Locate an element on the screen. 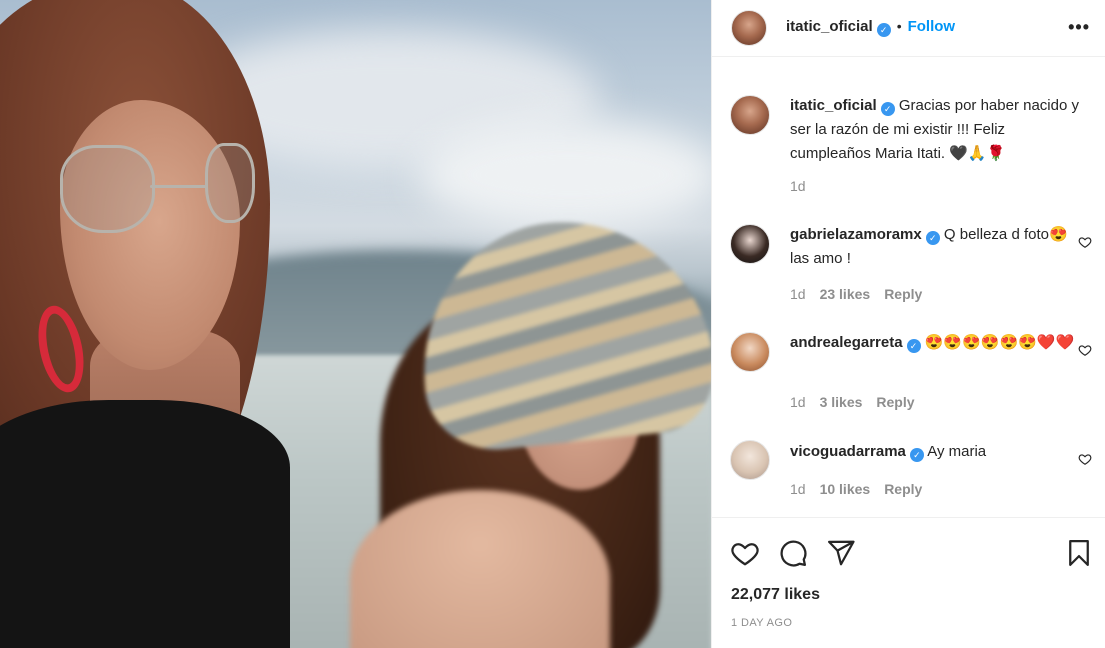 The image size is (1105, 648). comment-text: andrealegarreta ✓ 😍😍😍😍😍😍❤️❤️ is located at coordinates (935, 343).